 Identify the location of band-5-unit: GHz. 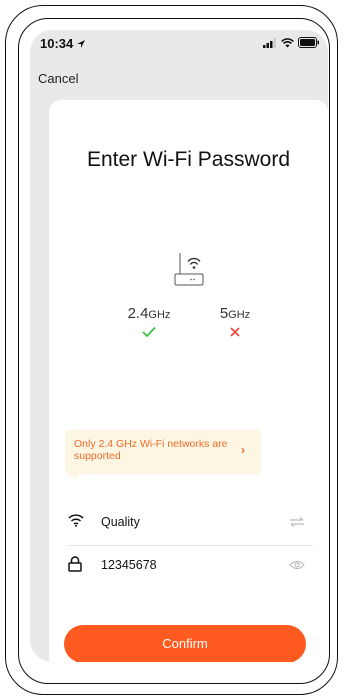
(239, 315).